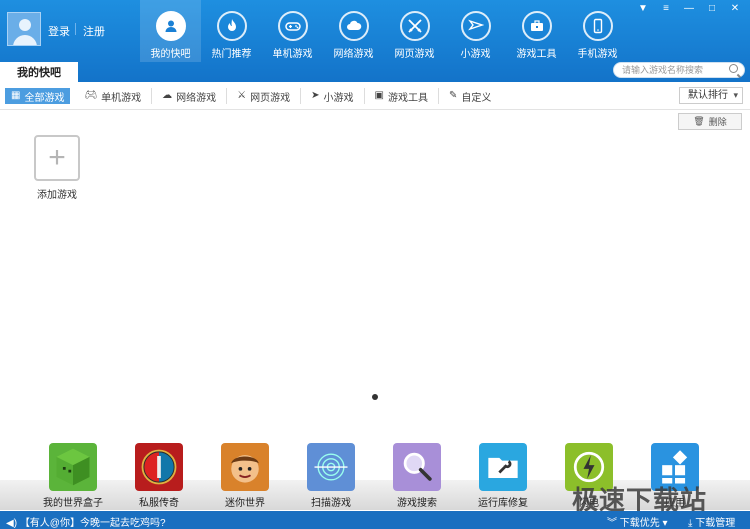 This screenshot has width=750, height=529. What do you see at coordinates (503, 503) in the screenshot?
I see `dock-label: 运行库修复` at bounding box center [503, 503].